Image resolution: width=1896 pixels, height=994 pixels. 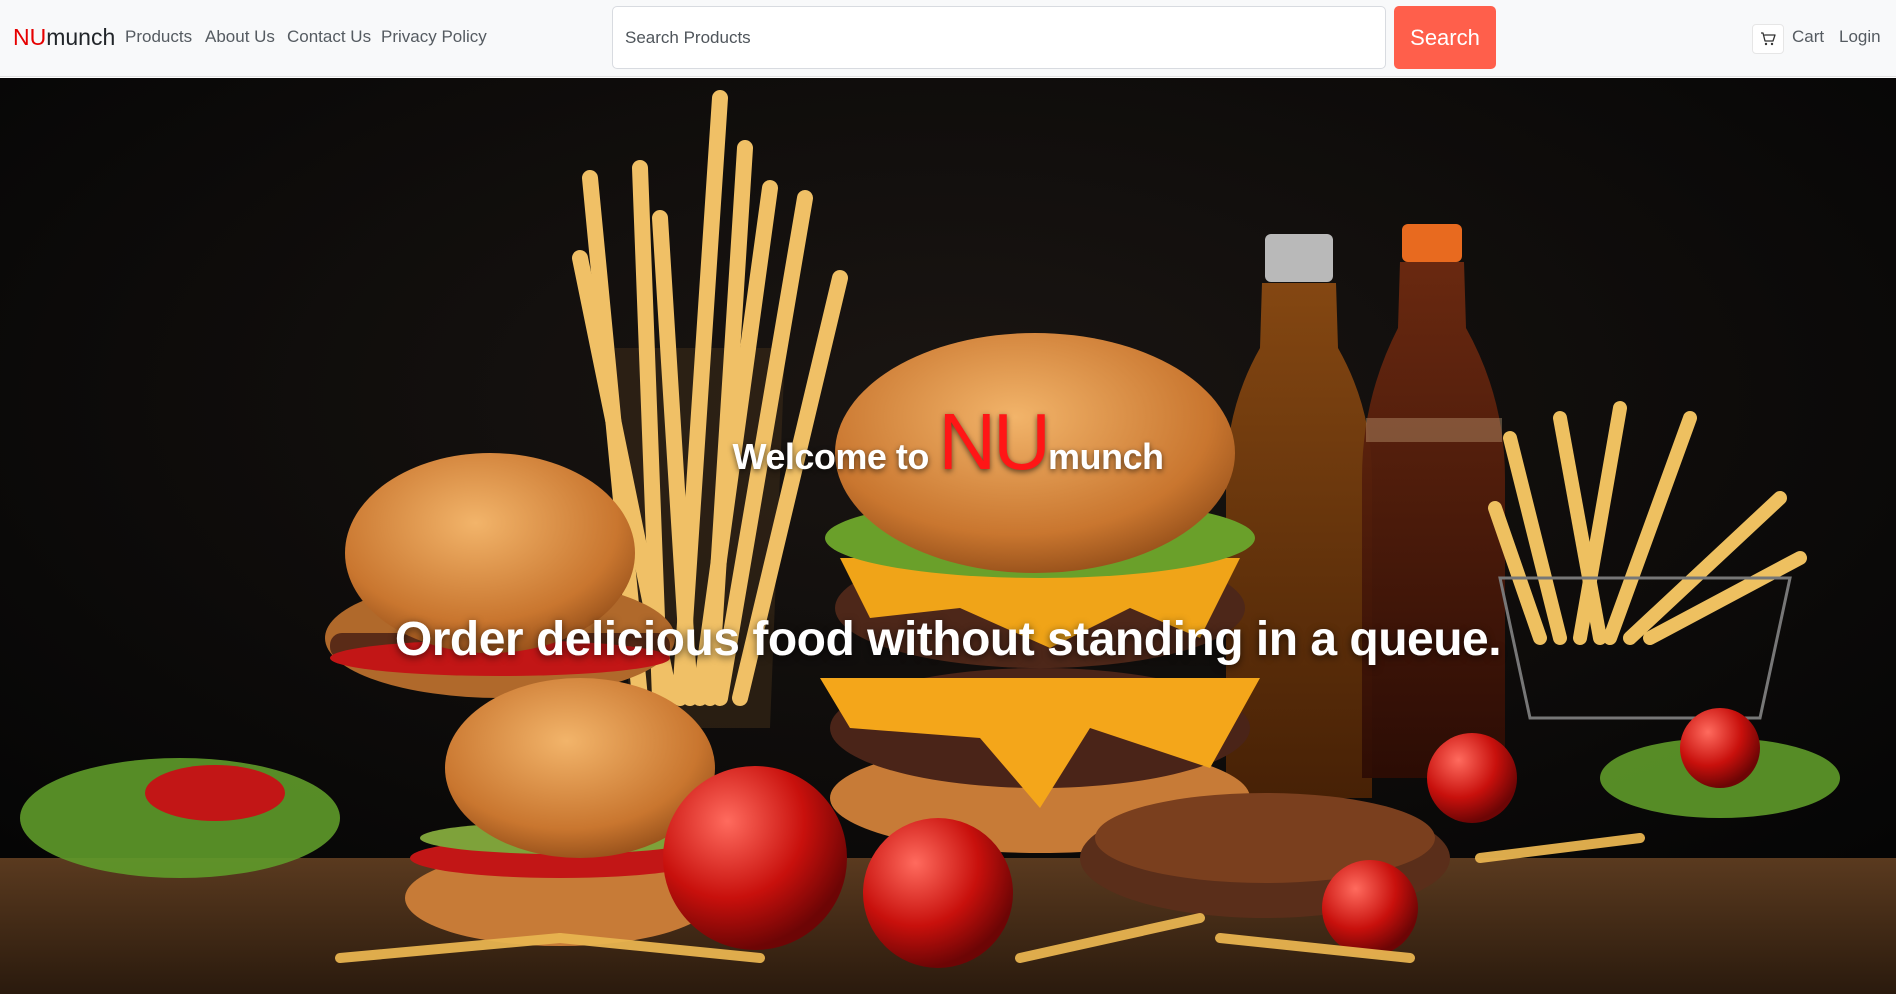 What do you see at coordinates (994, 441) in the screenshot?
I see `welcome-brand-nu: NU` at bounding box center [994, 441].